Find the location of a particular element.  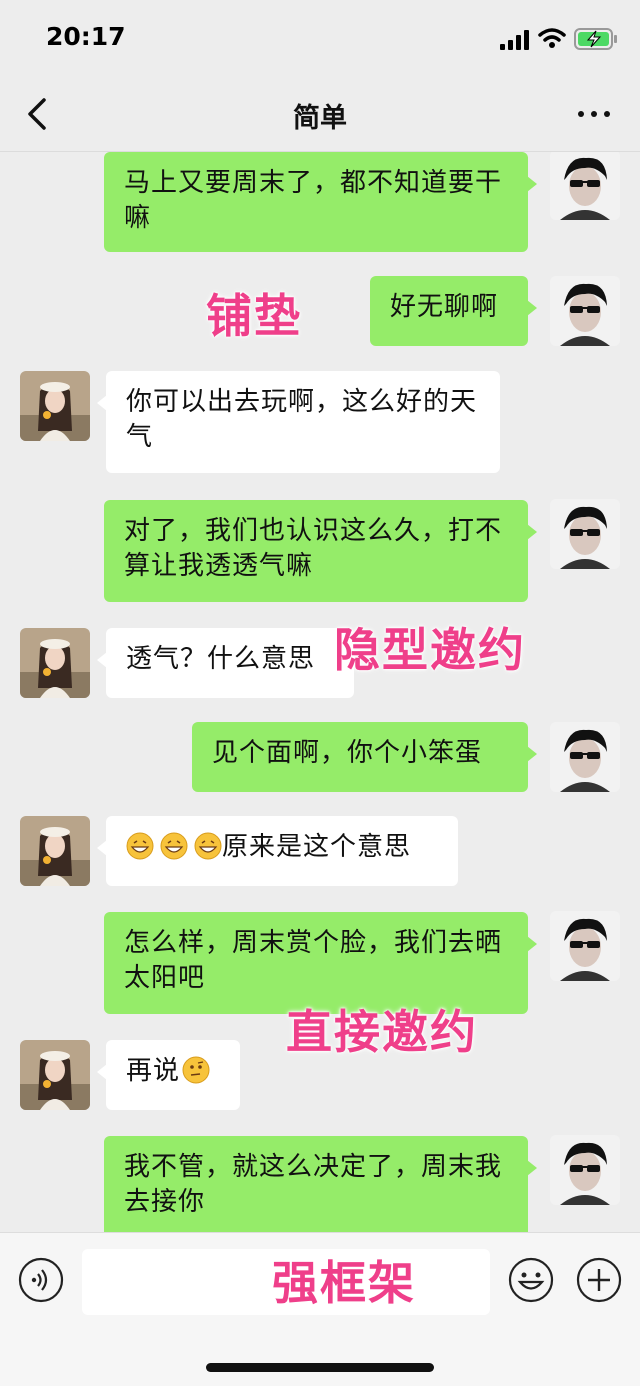

message-bubble-received: 原来是这个意思 is located at coordinates (277, 851).